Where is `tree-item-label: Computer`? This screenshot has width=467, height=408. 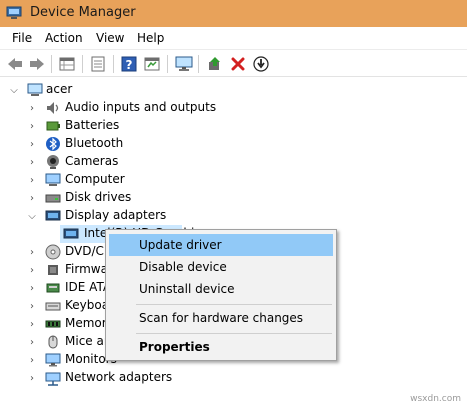 tree-item-label: Computer is located at coordinates (95, 179).